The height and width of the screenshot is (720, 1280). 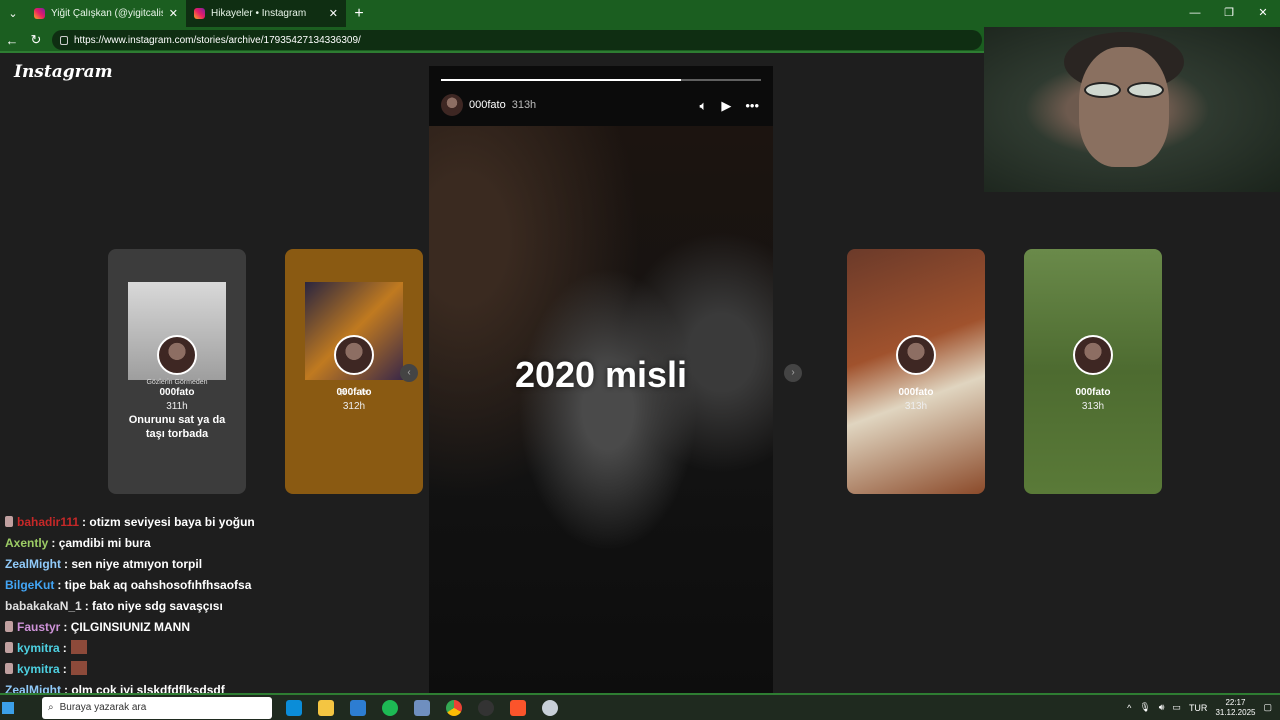 What do you see at coordinates (36, 40) in the screenshot?
I see `reload-icon: ↻` at bounding box center [36, 40].